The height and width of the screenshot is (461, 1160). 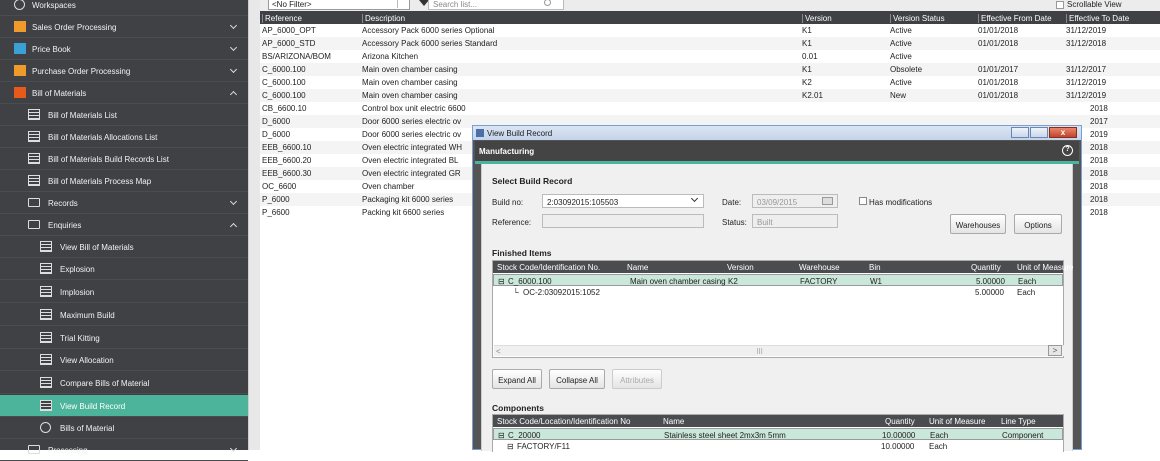 What do you see at coordinates (124, 428) in the screenshot?
I see `sidebar-item-bills-of-material: Bills of Material` at bounding box center [124, 428].